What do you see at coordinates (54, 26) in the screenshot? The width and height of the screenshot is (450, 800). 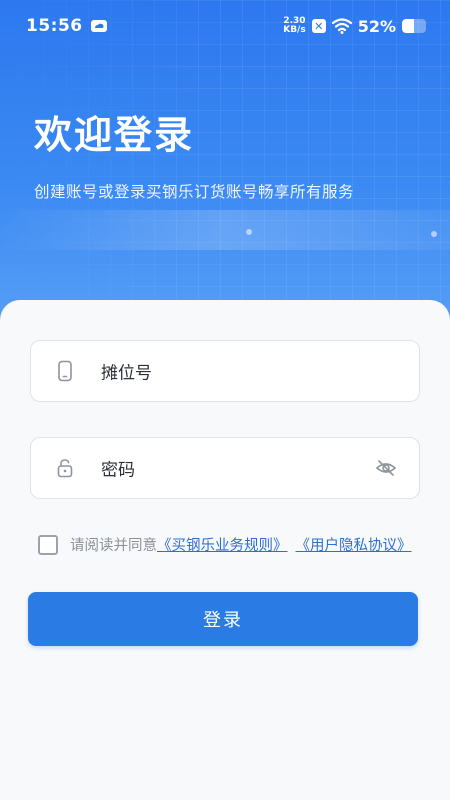 I see `clock: 15:56` at bounding box center [54, 26].